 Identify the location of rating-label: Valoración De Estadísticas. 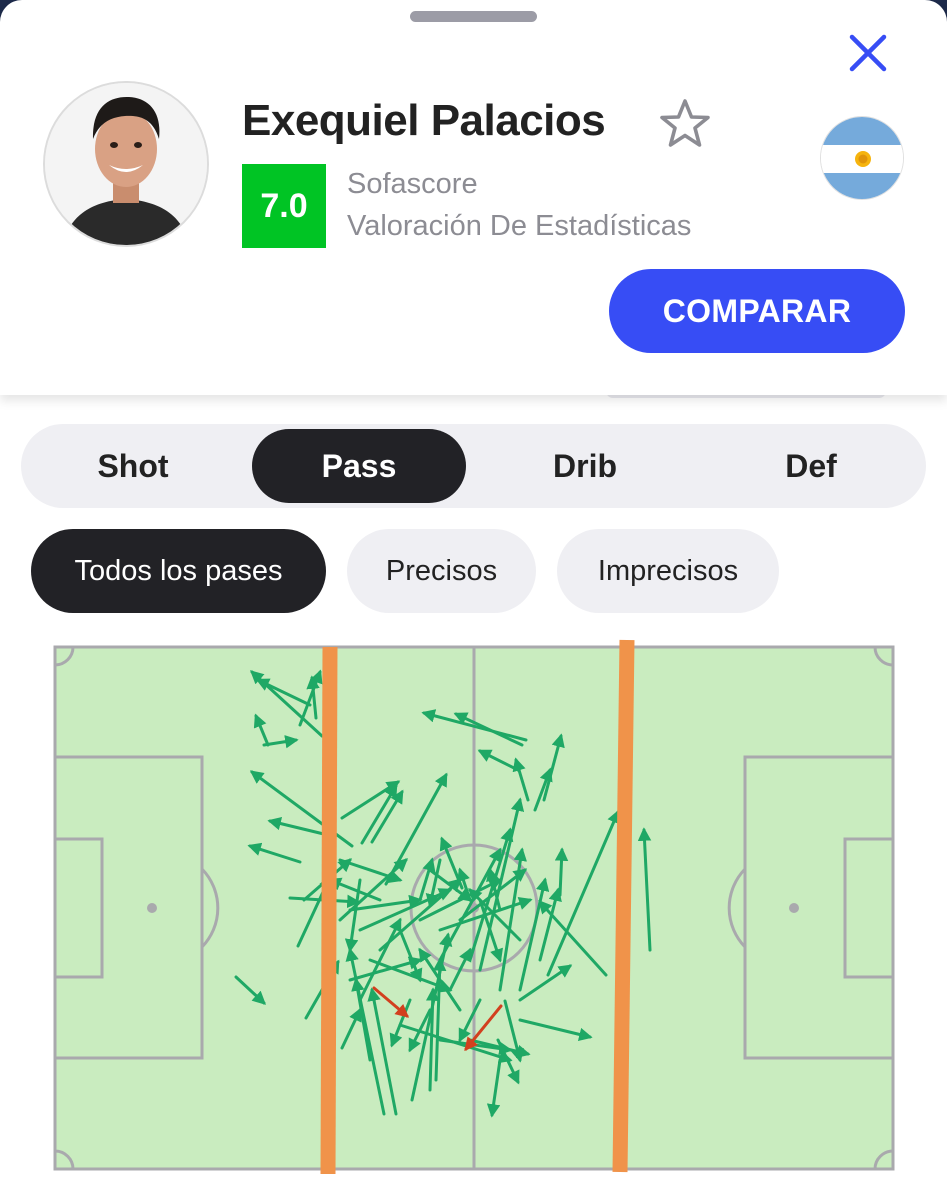
(519, 226).